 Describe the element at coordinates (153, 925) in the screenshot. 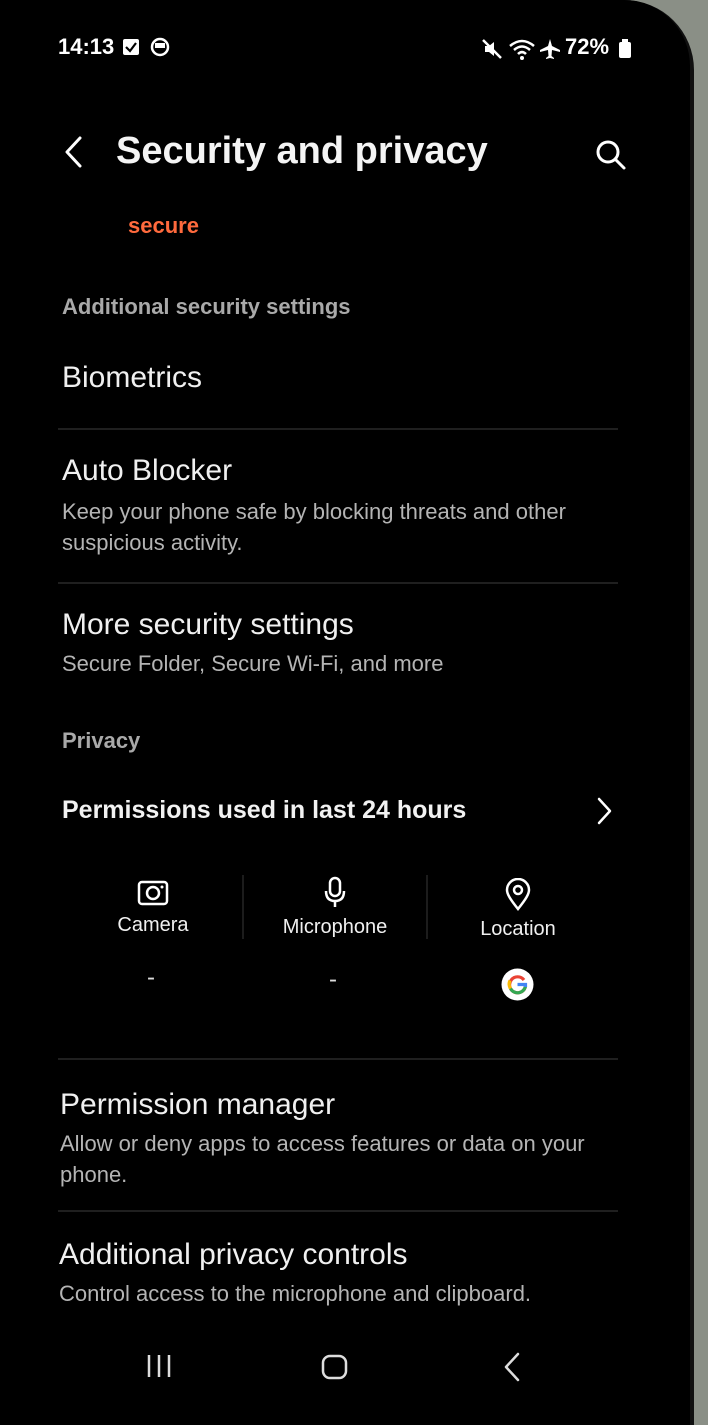

I see `camera-label: Camera` at that location.